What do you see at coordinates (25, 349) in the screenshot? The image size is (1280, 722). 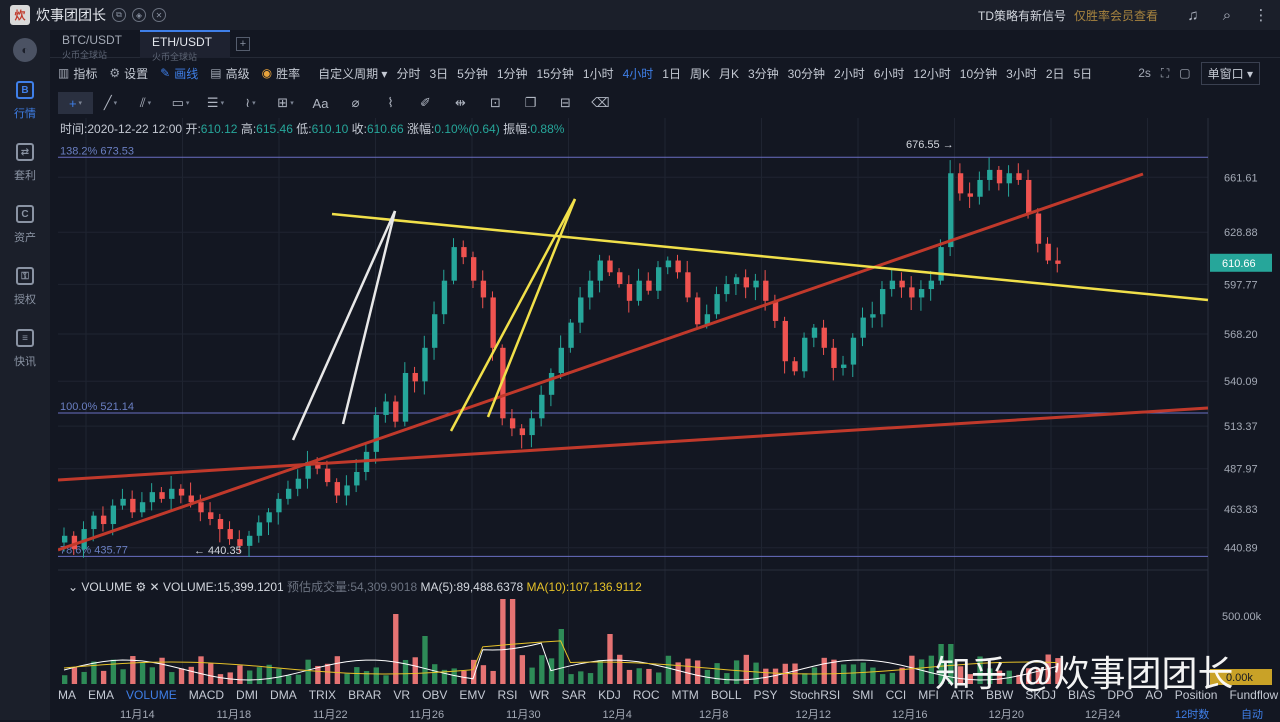 I see `nav-item-news: ≡ 快讯` at bounding box center [25, 349].